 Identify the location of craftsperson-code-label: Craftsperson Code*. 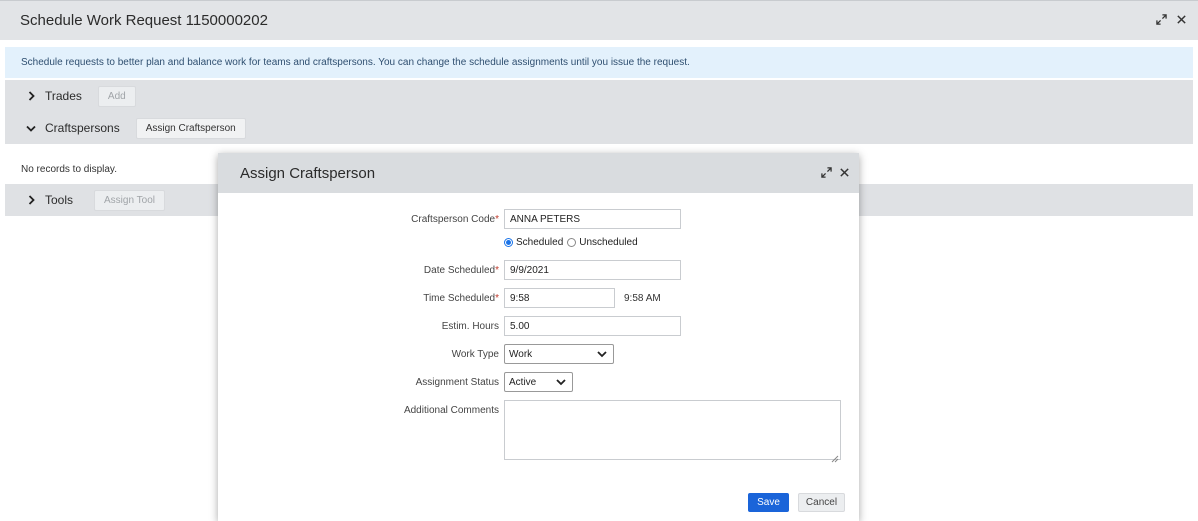
(455, 219).